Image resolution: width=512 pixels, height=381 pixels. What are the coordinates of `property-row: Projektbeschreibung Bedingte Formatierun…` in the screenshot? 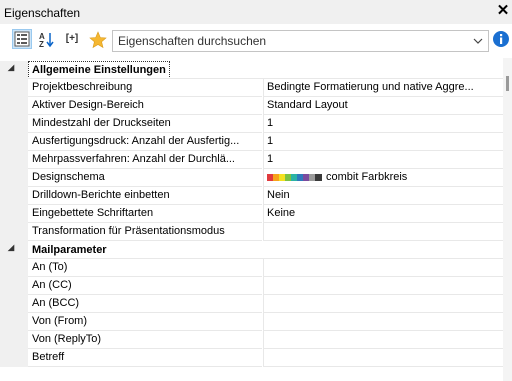 It's located at (251, 88).